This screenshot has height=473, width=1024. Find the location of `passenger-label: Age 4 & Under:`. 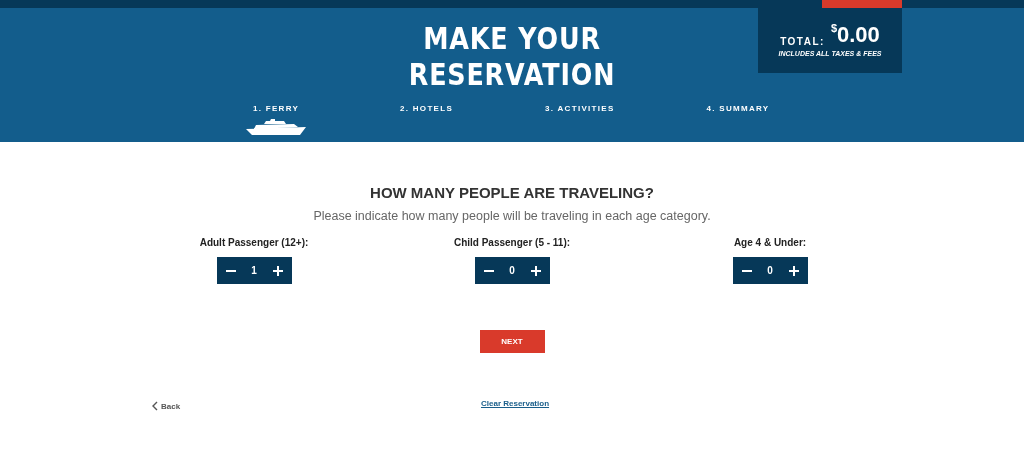

passenger-label: Age 4 & Under: is located at coordinates (770, 242).